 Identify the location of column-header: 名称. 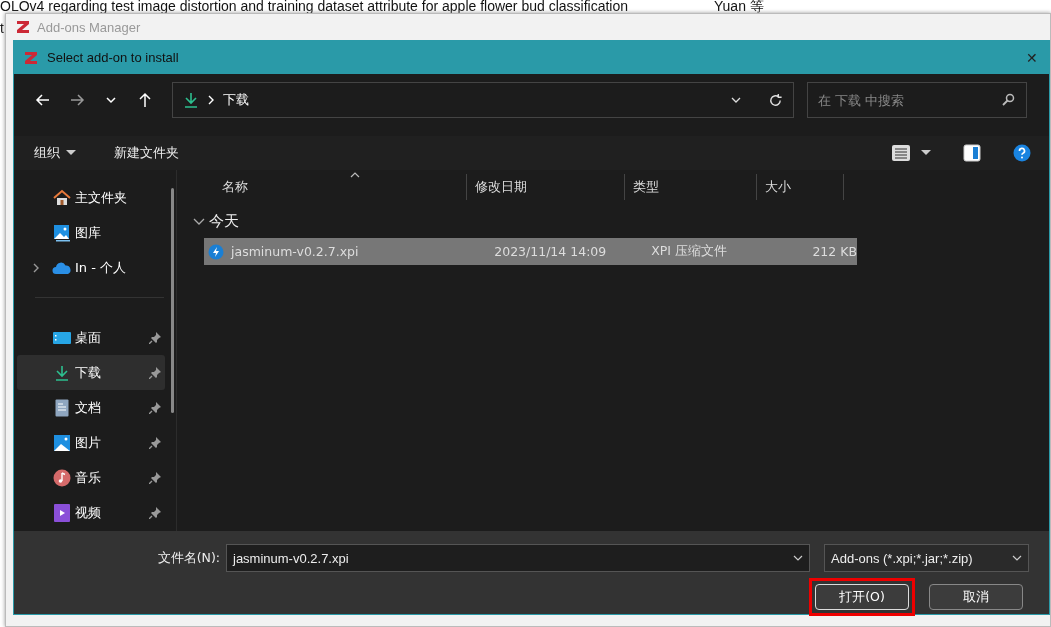
(322, 187).